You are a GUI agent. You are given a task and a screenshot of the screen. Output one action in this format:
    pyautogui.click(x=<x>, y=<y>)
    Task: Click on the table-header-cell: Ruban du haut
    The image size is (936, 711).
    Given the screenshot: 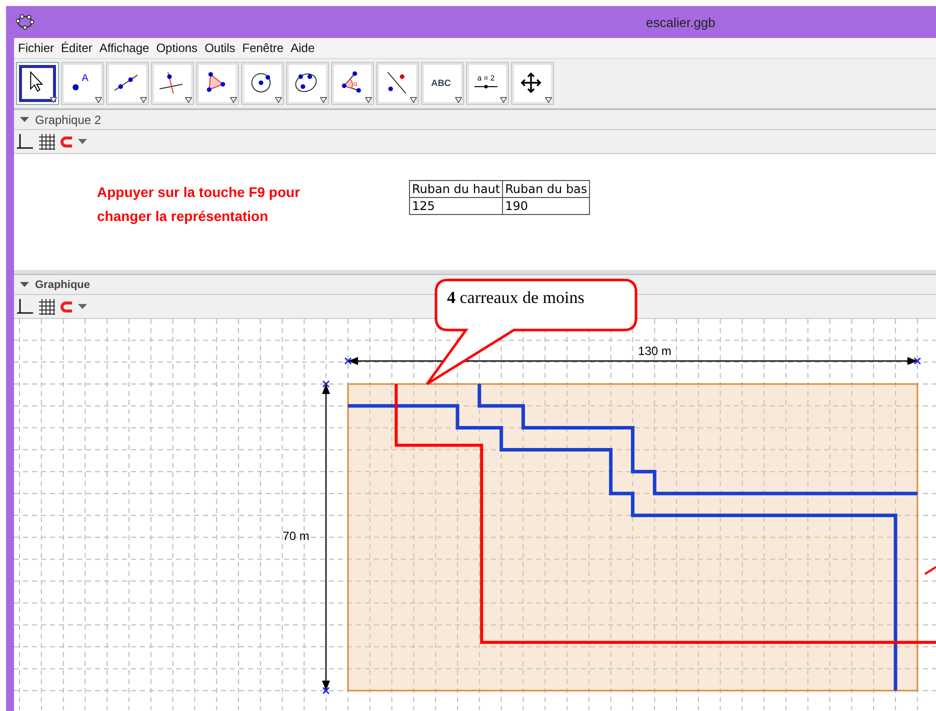 What is the action you would take?
    pyautogui.click(x=456, y=189)
    